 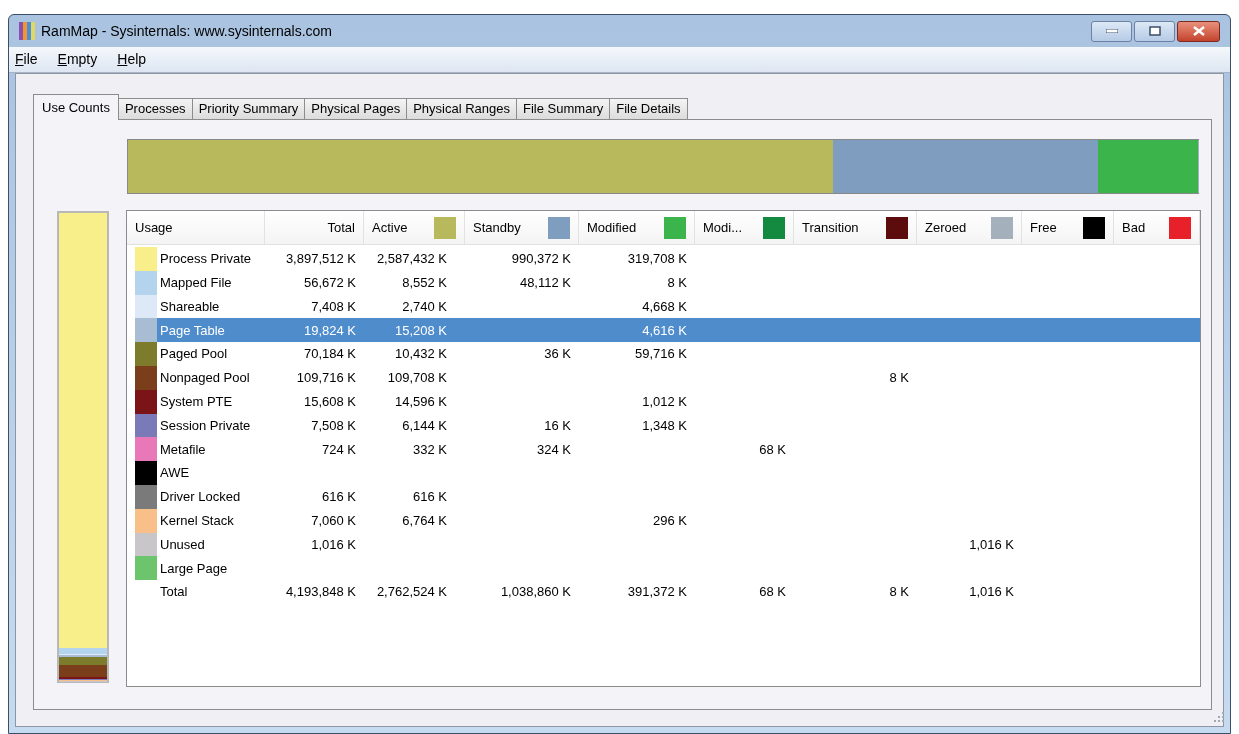 I want to click on table-cell: 36 K, so click(x=557, y=354).